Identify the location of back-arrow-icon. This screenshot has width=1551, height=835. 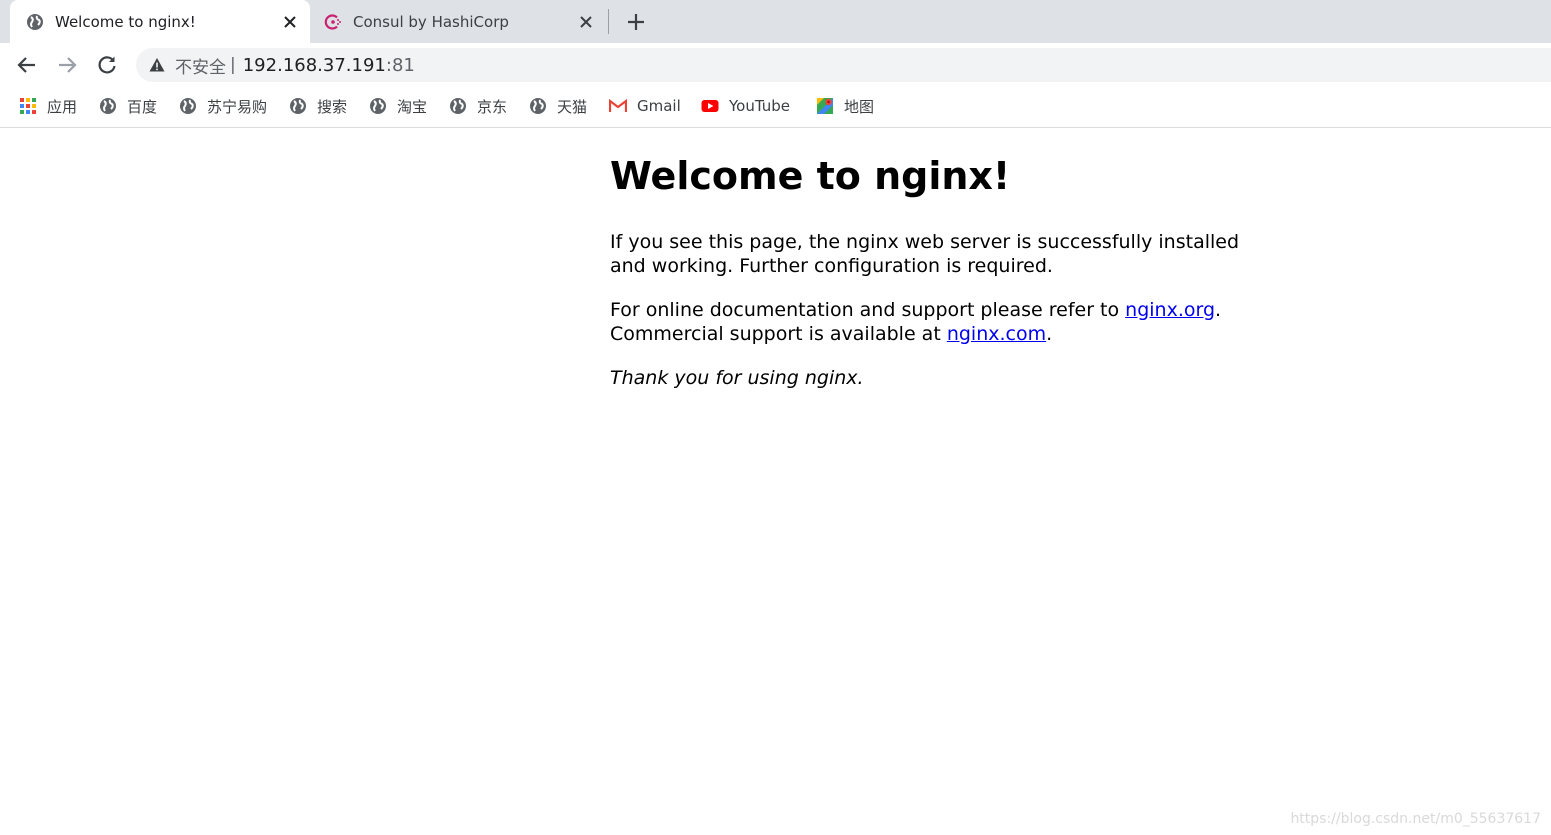
(27, 65).